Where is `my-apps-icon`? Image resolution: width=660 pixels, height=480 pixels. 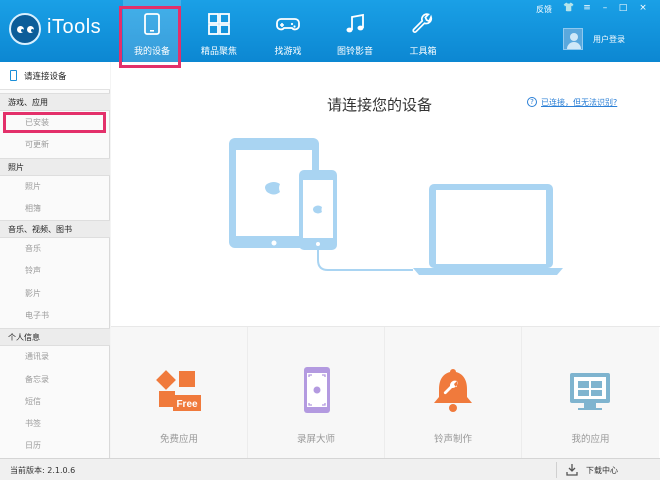
my-apps-icon is located at coordinates (590, 391).